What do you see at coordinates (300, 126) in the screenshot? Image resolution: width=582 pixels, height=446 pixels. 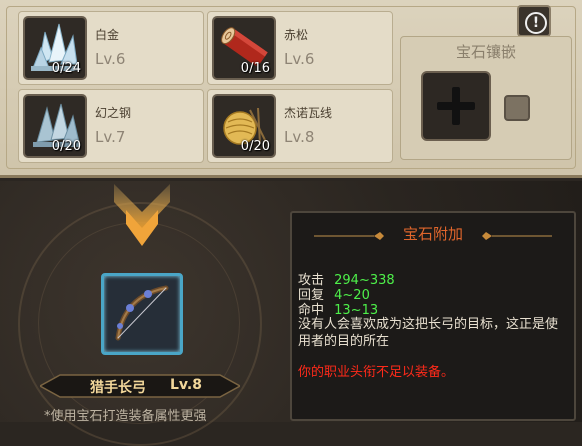 I see `material-card-jenova-thread: 0/20 杰诺瓦线 Lv.8` at bounding box center [300, 126].